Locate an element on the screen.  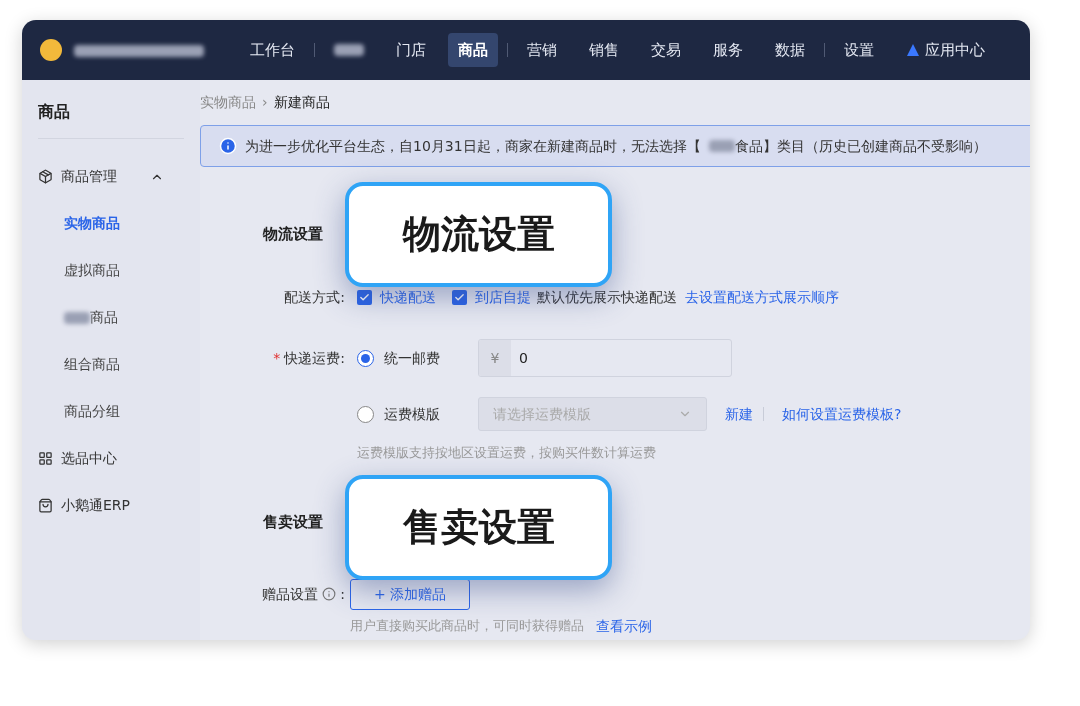
sidebar-subitem: 商品 is located at coordinates (111, 317).